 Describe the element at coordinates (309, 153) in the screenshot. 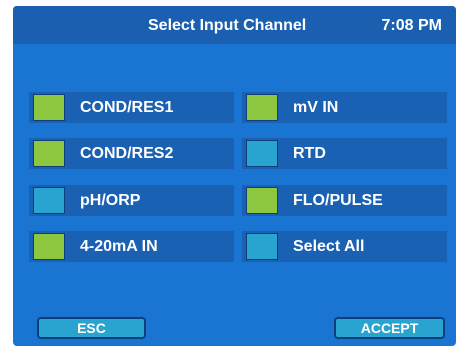

I see `channel-label: RTD` at that location.